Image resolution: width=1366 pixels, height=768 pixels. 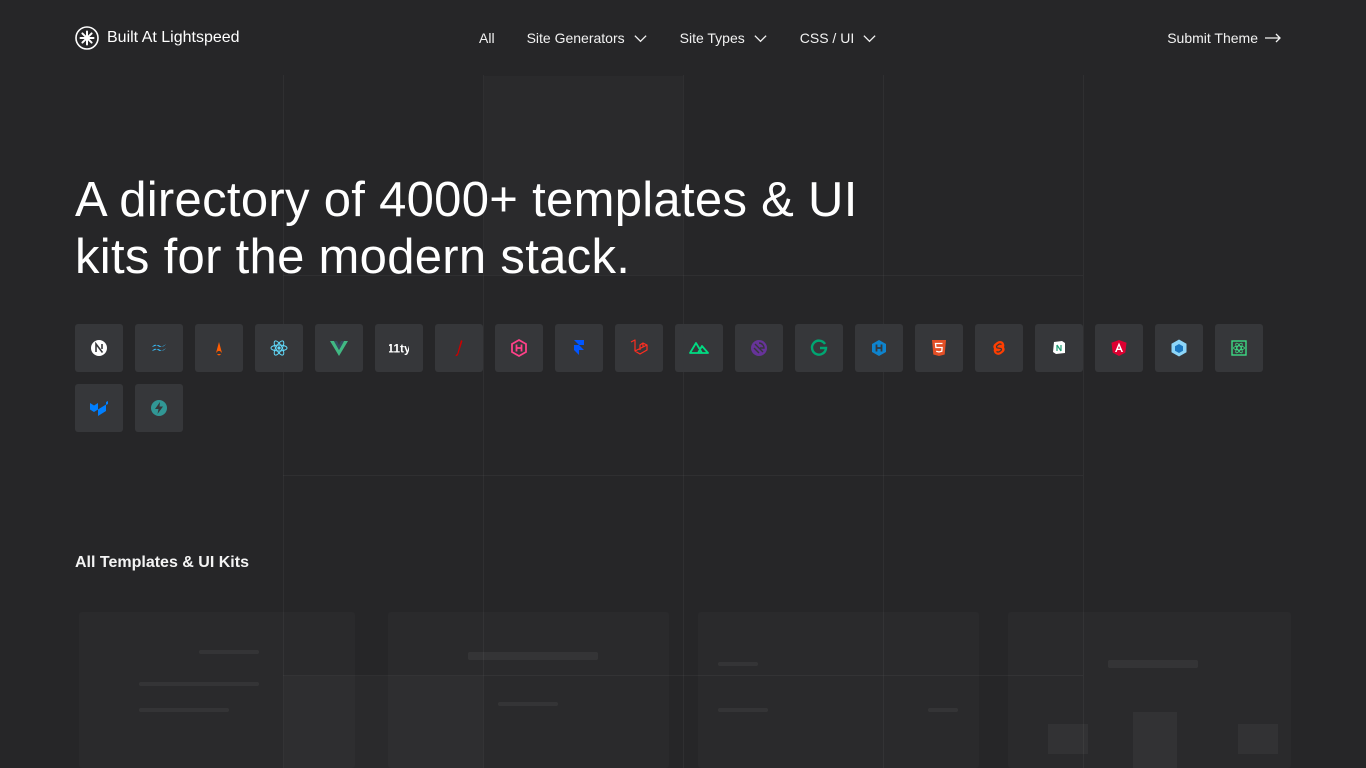 I want to click on tech-react-native, so click(x=1239, y=348).